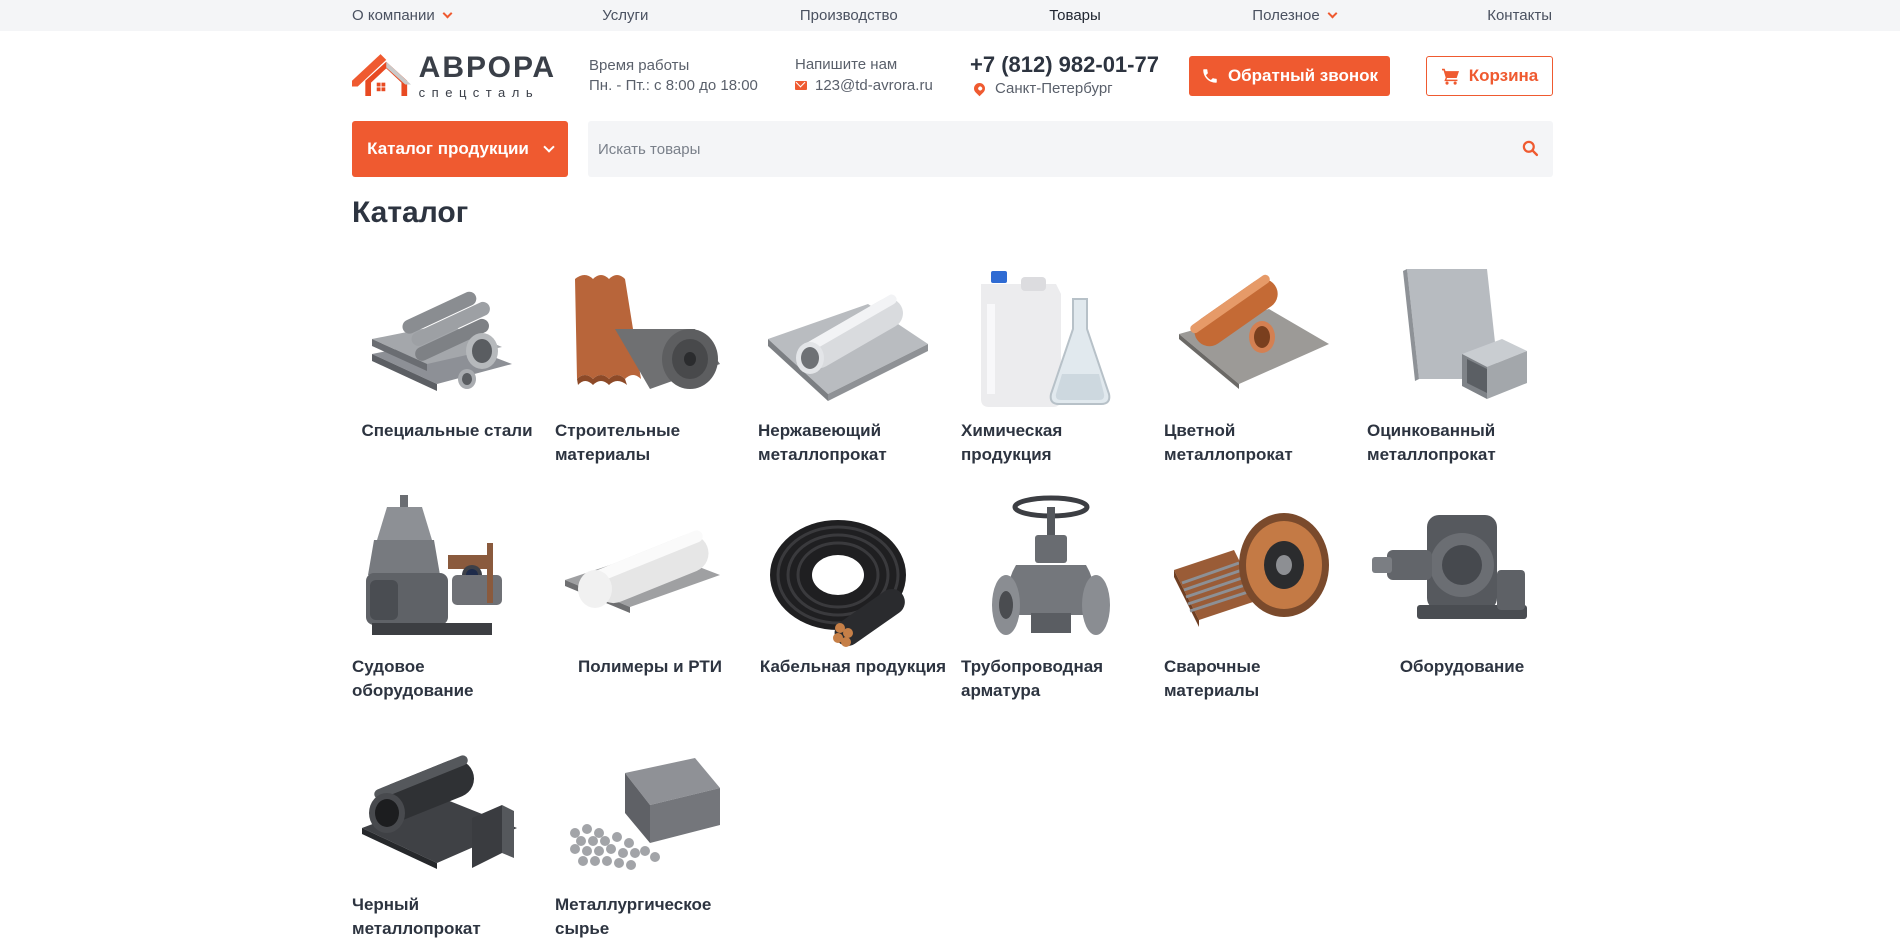 Image resolution: width=1900 pixels, height=941 pixels. What do you see at coordinates (633, 916) in the screenshot?
I see `category-label: Металлургическое сырье` at bounding box center [633, 916].